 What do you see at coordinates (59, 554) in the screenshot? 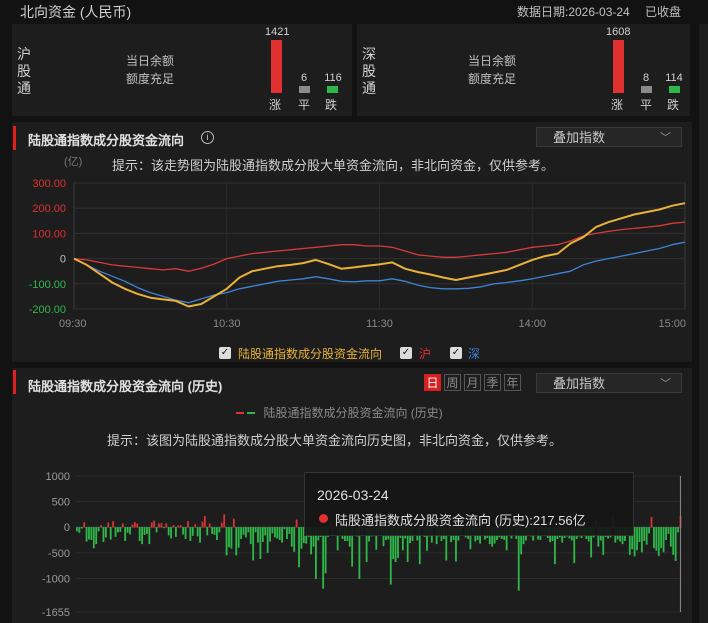
I see `y-tick-label: -500` at bounding box center [59, 554].